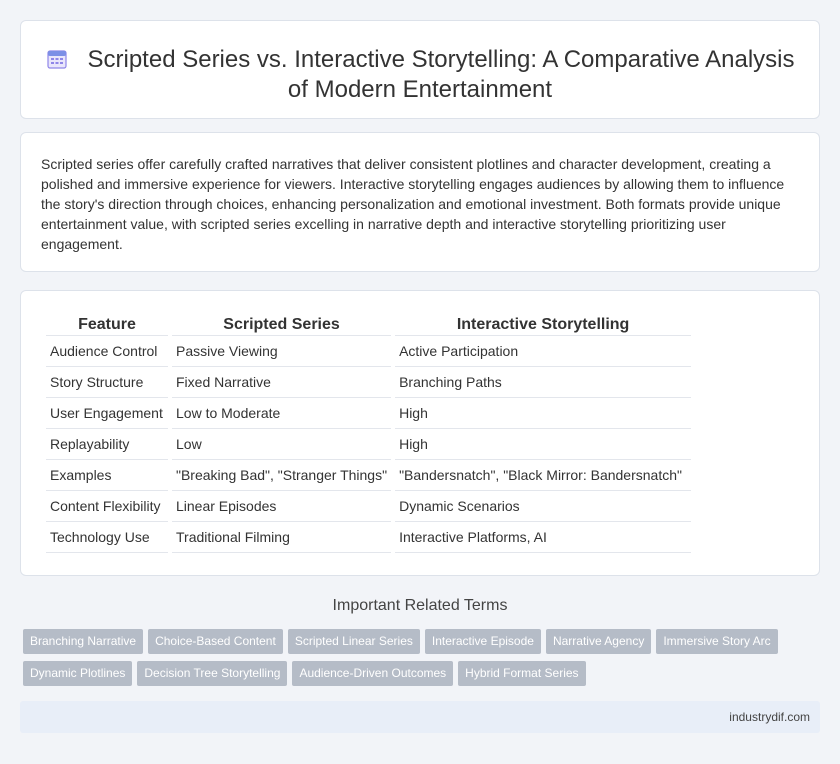 This screenshot has height=764, width=840. I want to click on related-tag: Narrative Agency, so click(598, 641).